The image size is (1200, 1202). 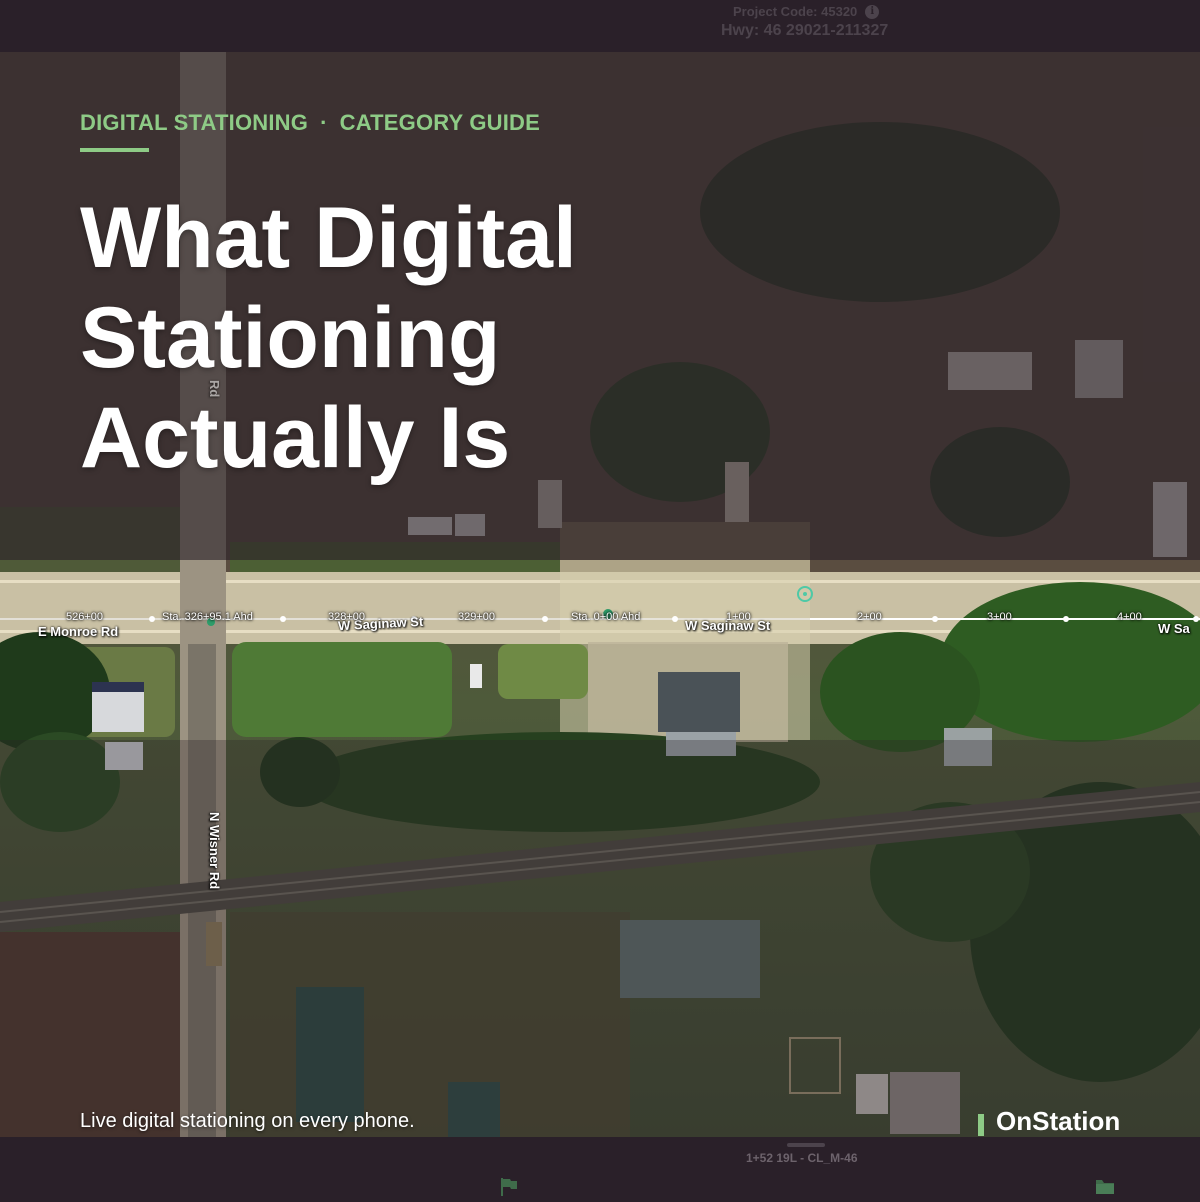 I want to click on headline-line-1: What Digital, so click(x=328, y=238).